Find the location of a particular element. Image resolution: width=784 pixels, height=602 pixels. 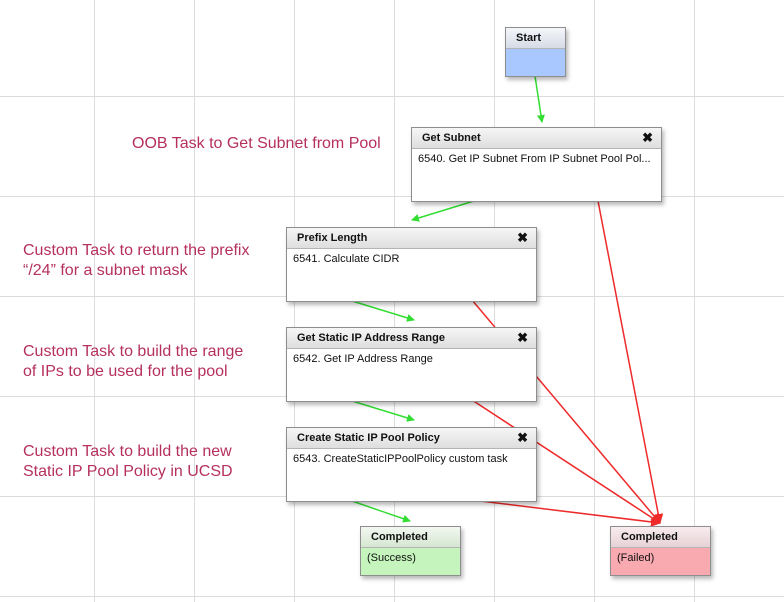

edge-policy-to-success is located at coordinates (379, 511).